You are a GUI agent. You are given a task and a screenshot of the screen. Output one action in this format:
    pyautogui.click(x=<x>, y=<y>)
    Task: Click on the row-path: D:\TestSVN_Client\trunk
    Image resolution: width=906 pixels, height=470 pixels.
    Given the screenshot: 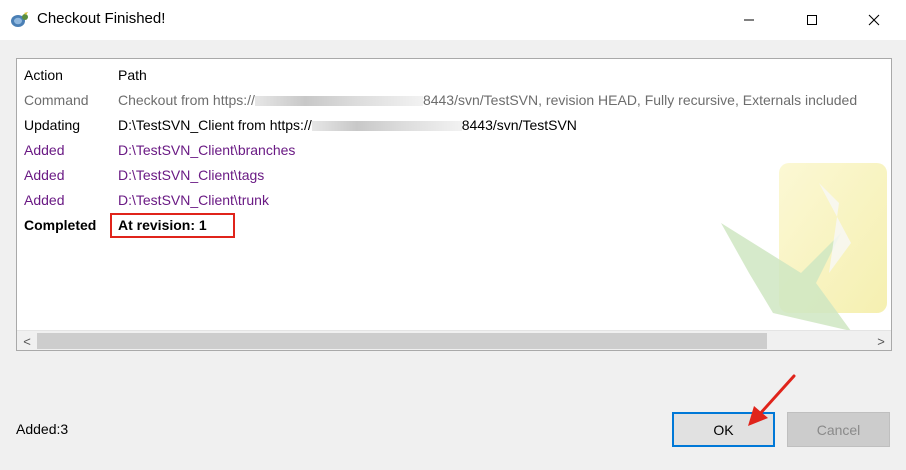 What is the action you would take?
    pyautogui.click(x=193, y=200)
    